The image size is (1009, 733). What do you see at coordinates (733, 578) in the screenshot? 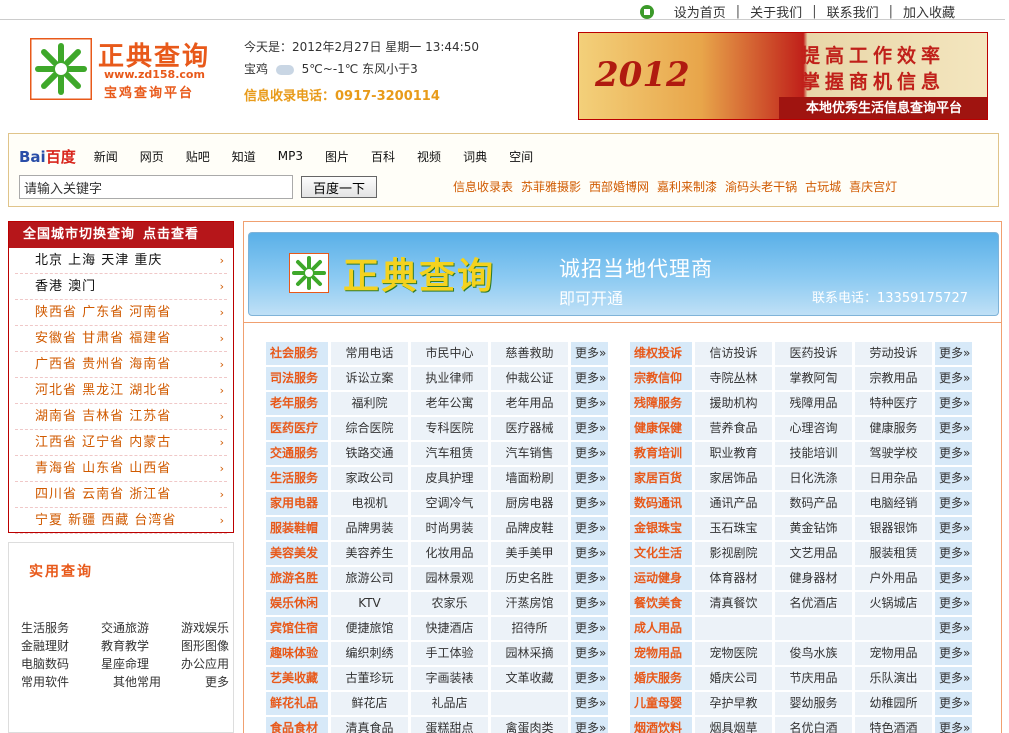
I see `category-item: 体育器材` at bounding box center [733, 578].